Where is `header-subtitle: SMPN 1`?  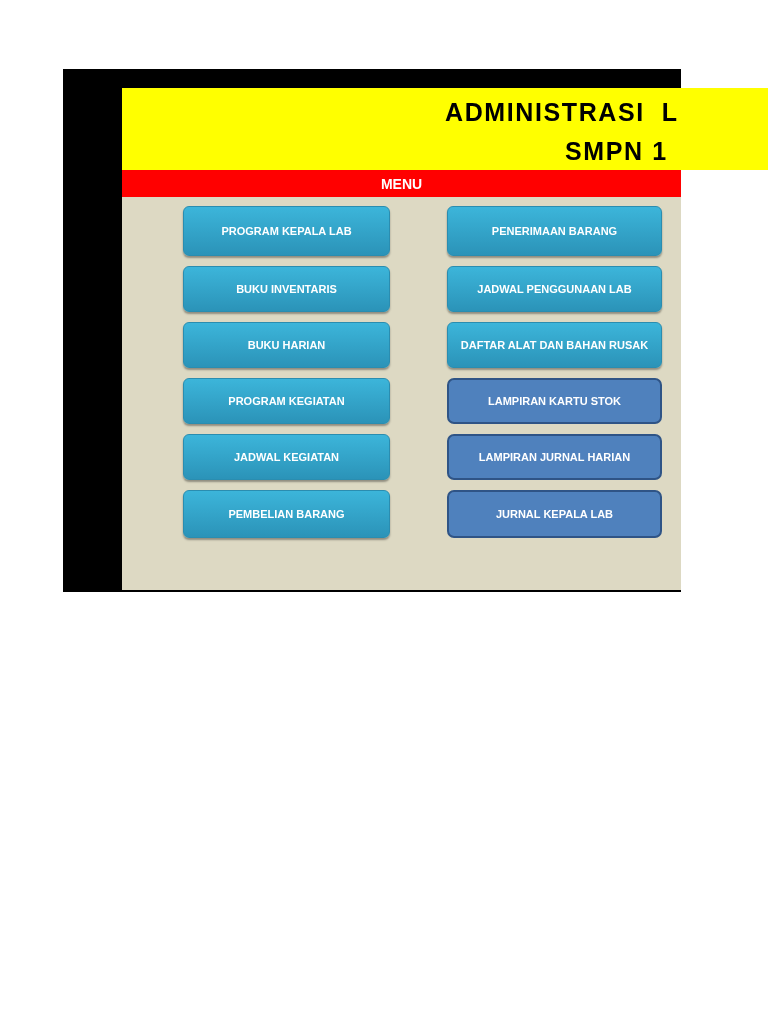
header-subtitle: SMPN 1 is located at coordinates (616, 151).